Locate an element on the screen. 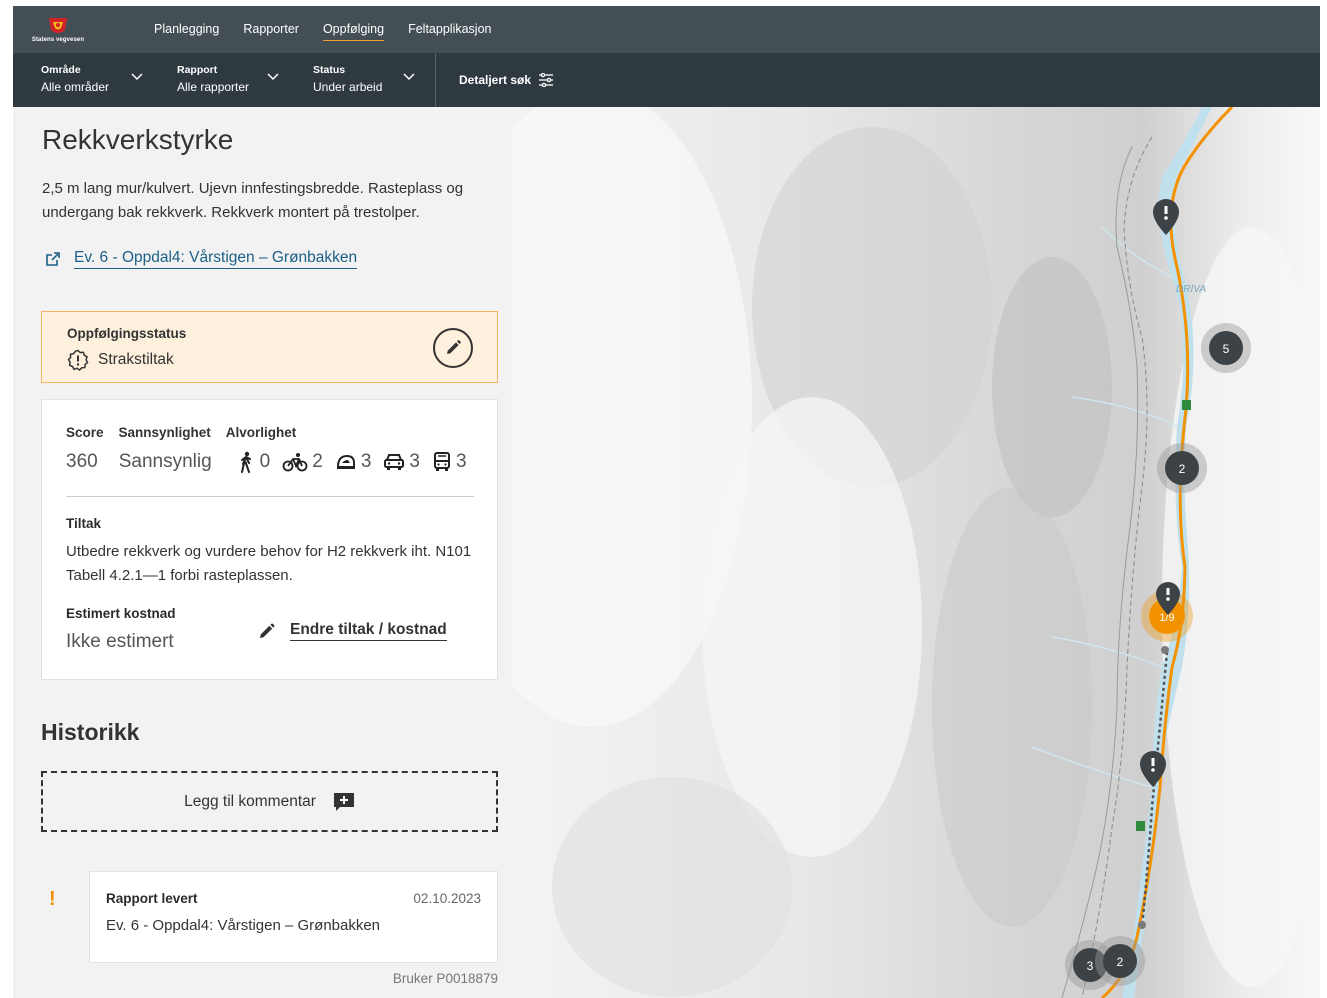 The image size is (1327, 998). add-comment-button: Legg til kommentar is located at coordinates (269, 801).